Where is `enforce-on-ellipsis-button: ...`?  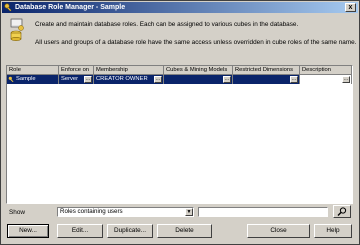
enforce-on-ellipsis-button: ... is located at coordinates (88, 79).